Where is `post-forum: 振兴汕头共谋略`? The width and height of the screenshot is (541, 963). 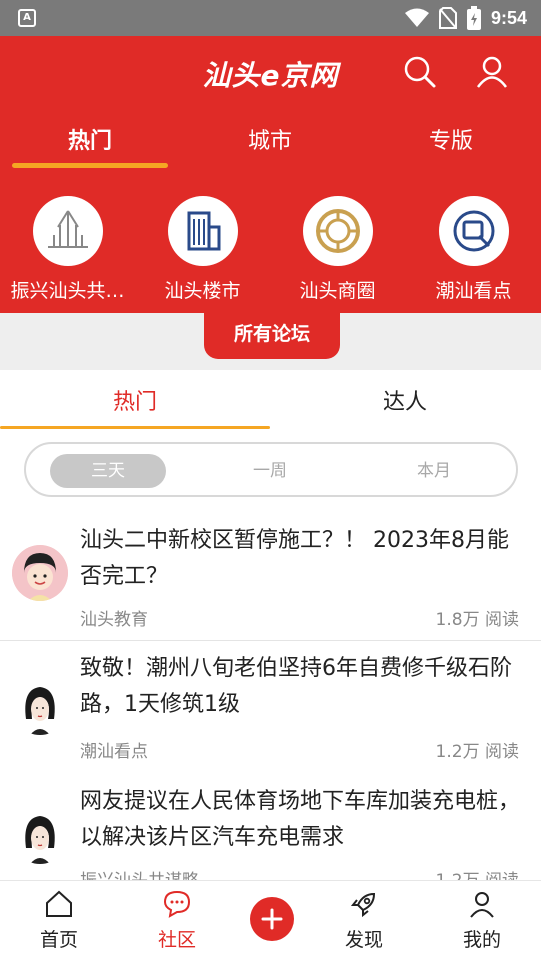 post-forum: 振兴汕头共谋略 is located at coordinates (139, 873).